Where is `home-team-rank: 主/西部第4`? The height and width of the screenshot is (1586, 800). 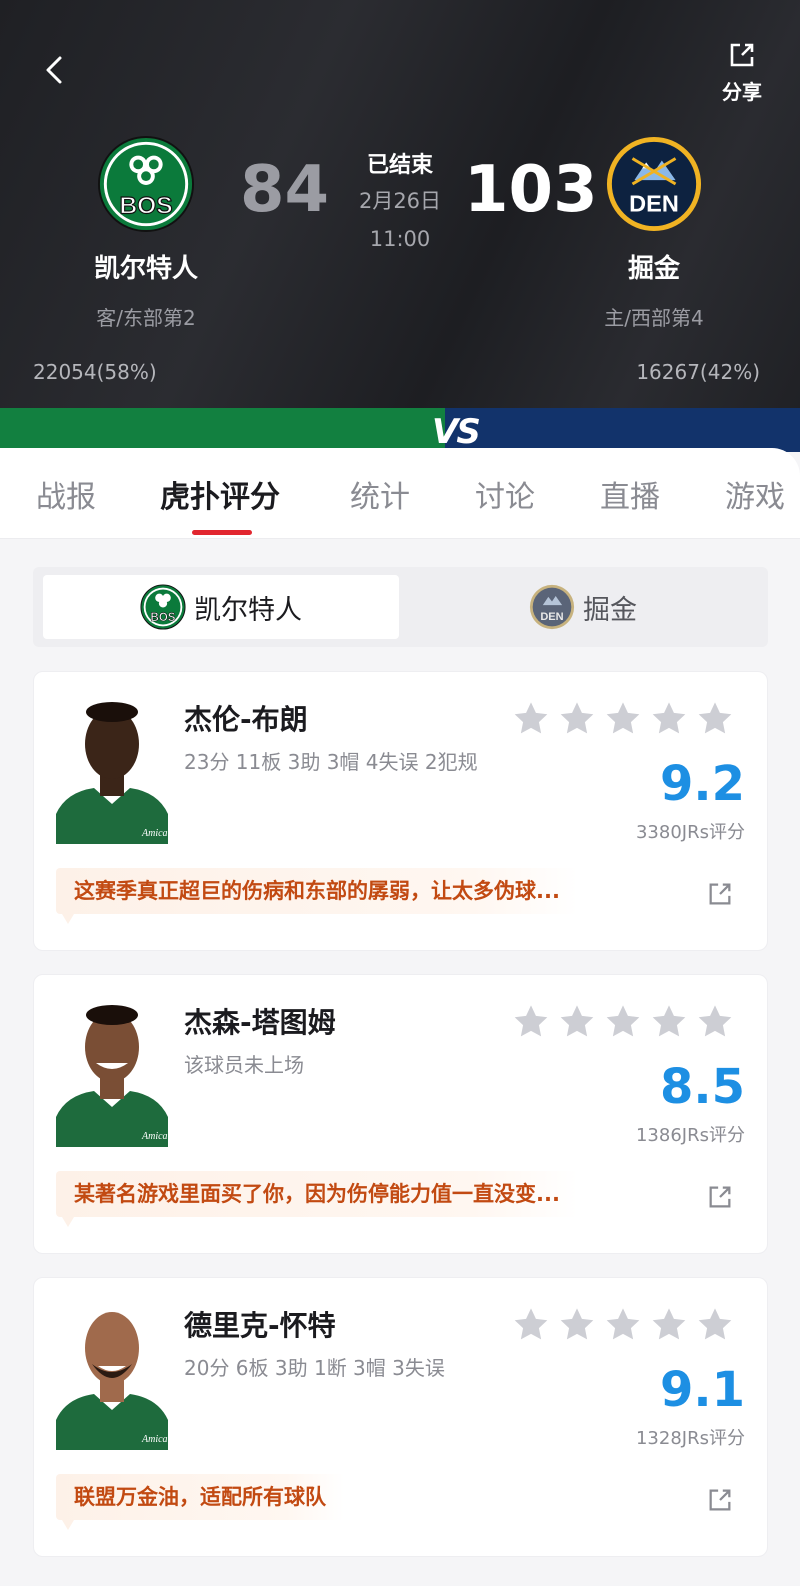 home-team-rank: 主/西部第4 is located at coordinates (654, 318).